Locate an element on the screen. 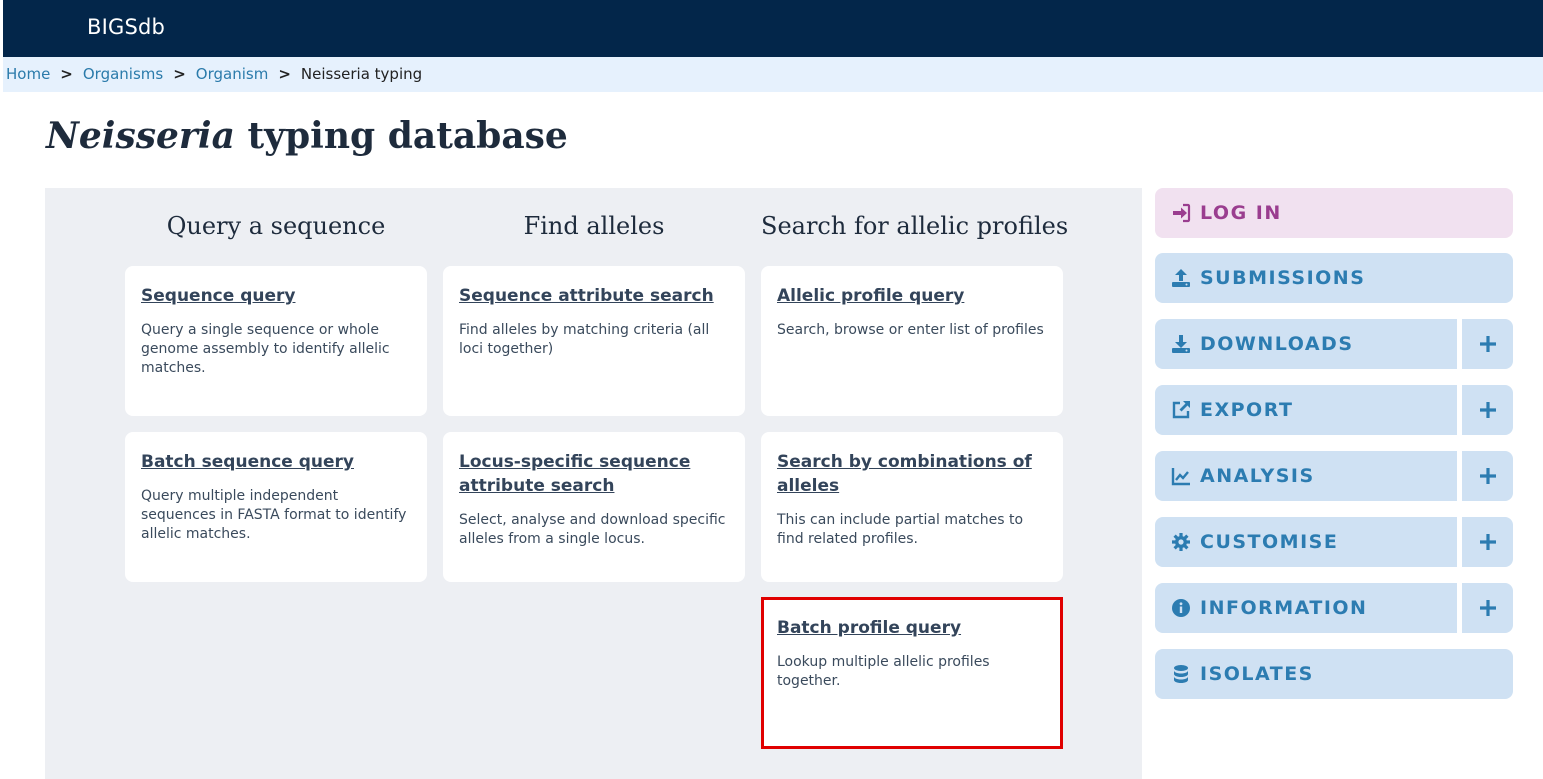  submissions-button: SUBMISSIONS is located at coordinates (1334, 278).